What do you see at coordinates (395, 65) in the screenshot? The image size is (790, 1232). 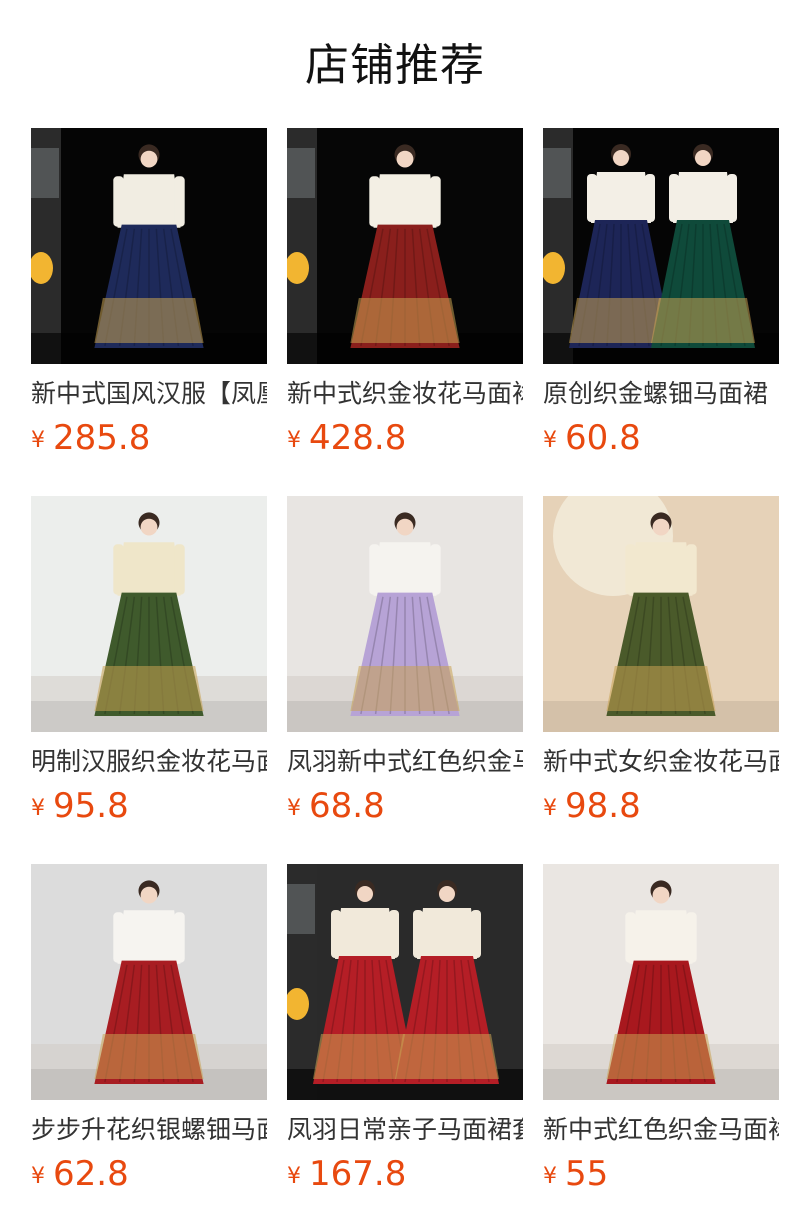 I see `section-title: 店铺推荐` at bounding box center [395, 65].